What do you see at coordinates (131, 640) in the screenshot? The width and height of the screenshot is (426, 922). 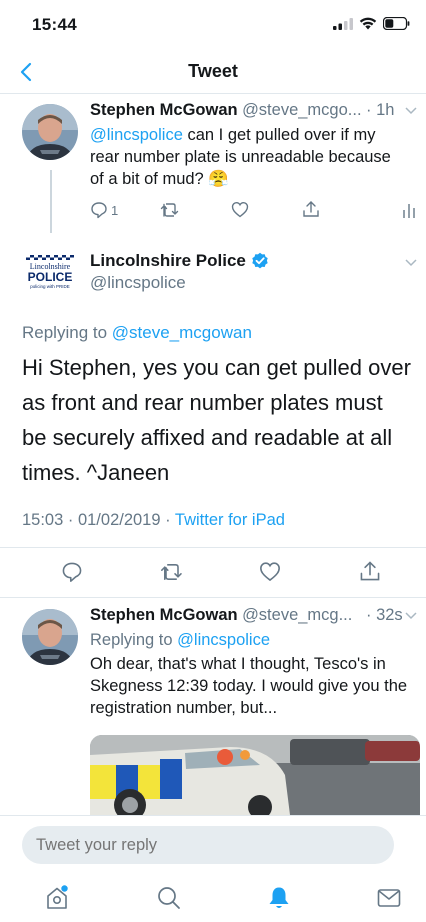 I see `tweet3-replying-label: Replying to` at bounding box center [131, 640].